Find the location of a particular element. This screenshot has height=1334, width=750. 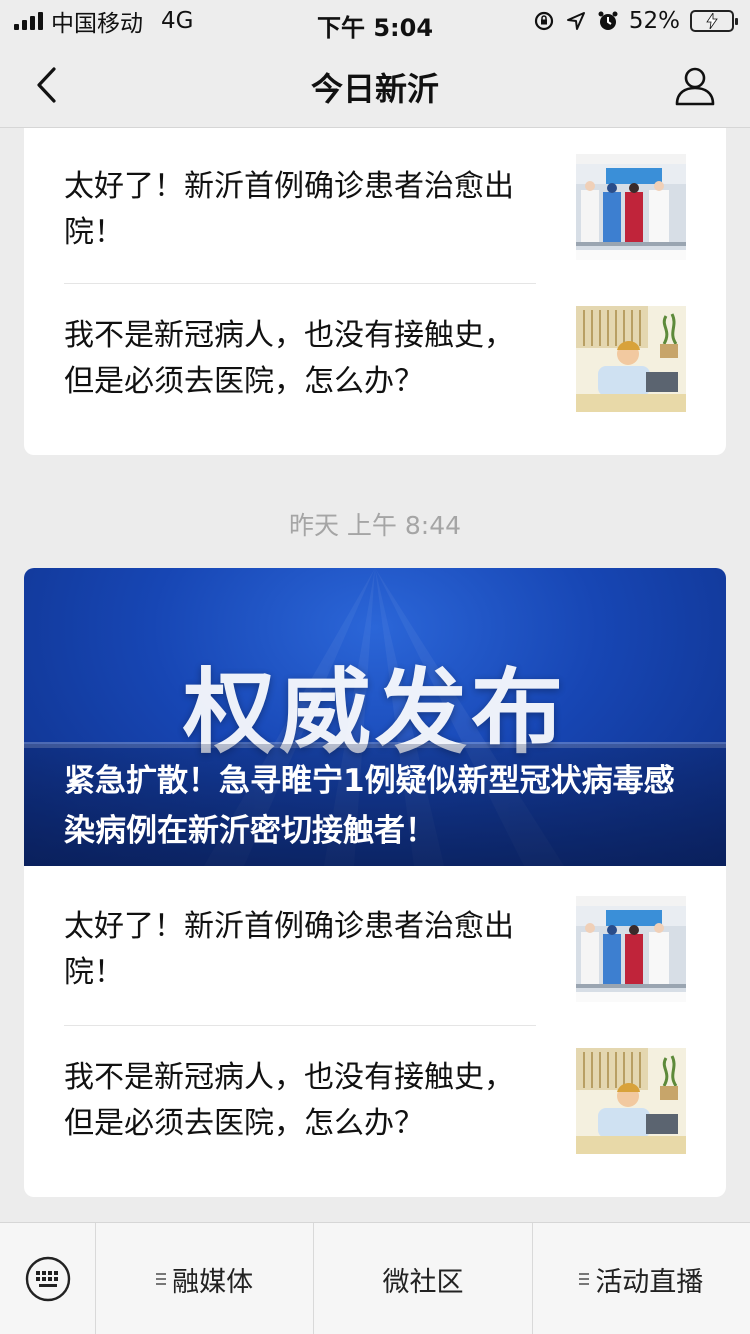

menu-item-weishequ: 微社区 is located at coordinates (423, 1278).